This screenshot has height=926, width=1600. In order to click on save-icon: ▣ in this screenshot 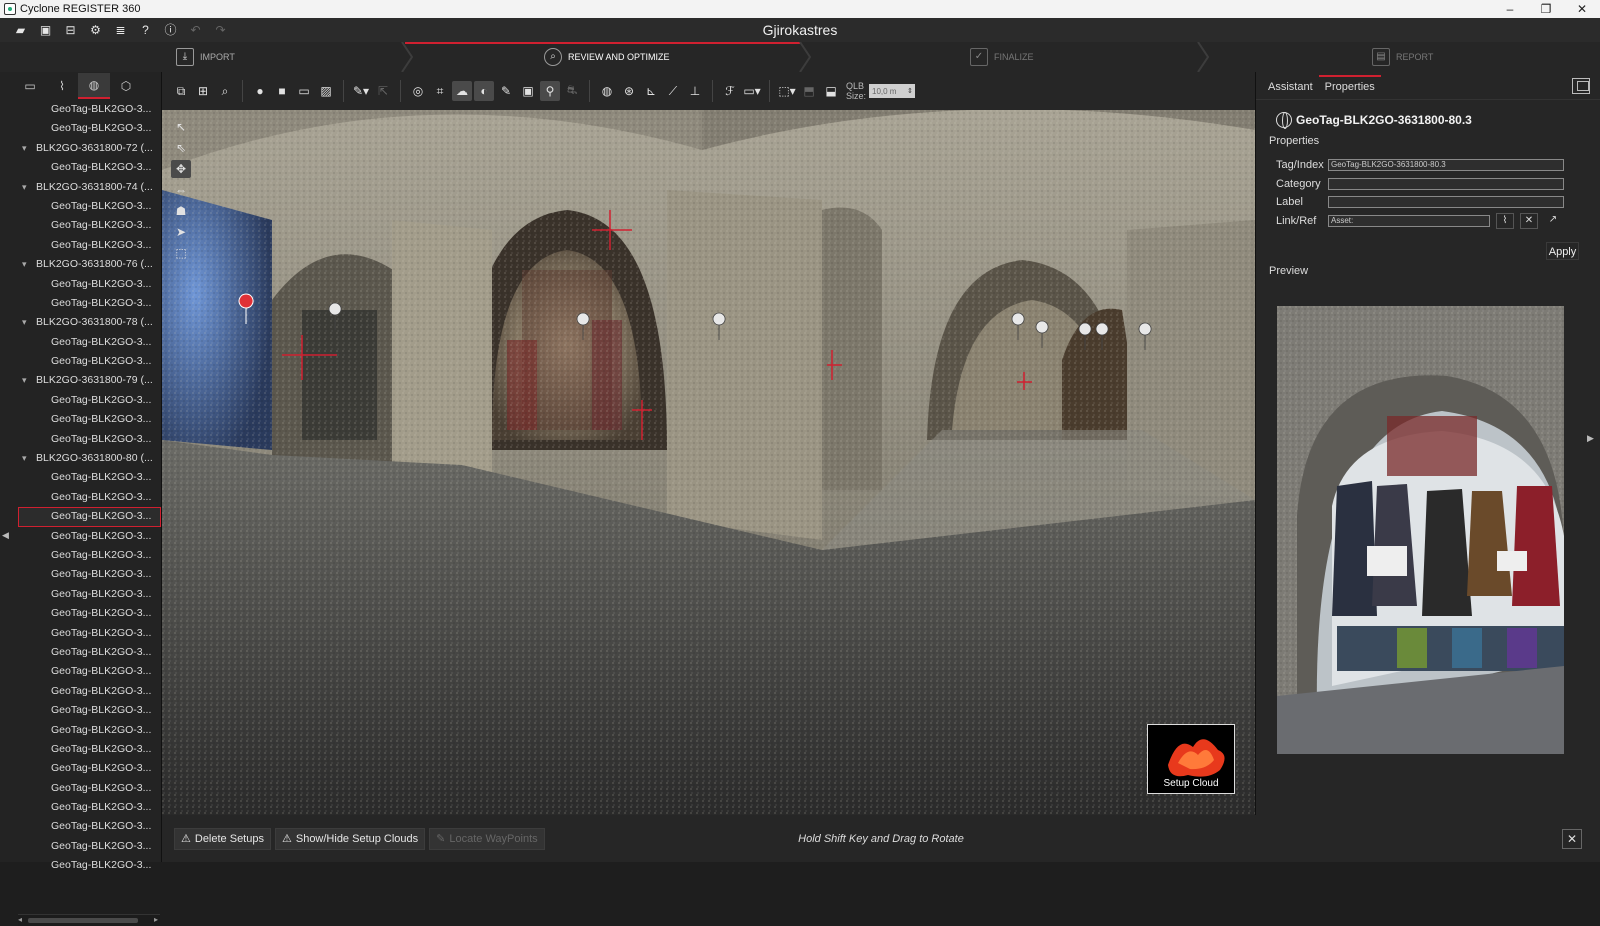, I will do `click(45, 30)`.